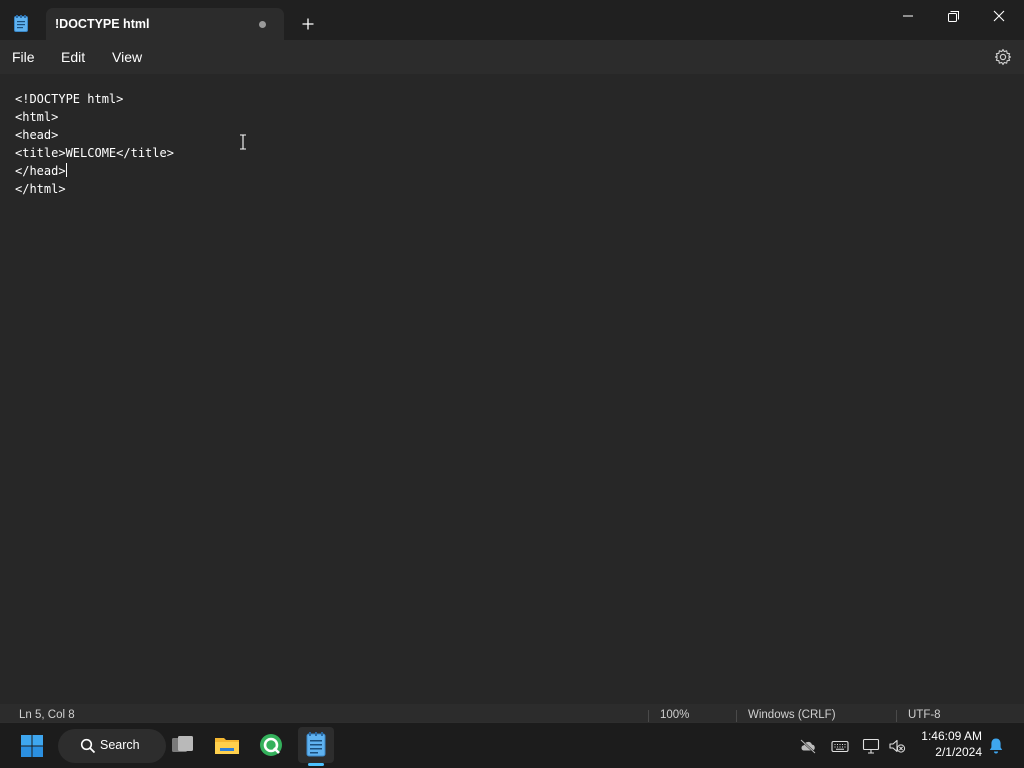  I want to click on taskbar-notepad-button, so click(316, 745).